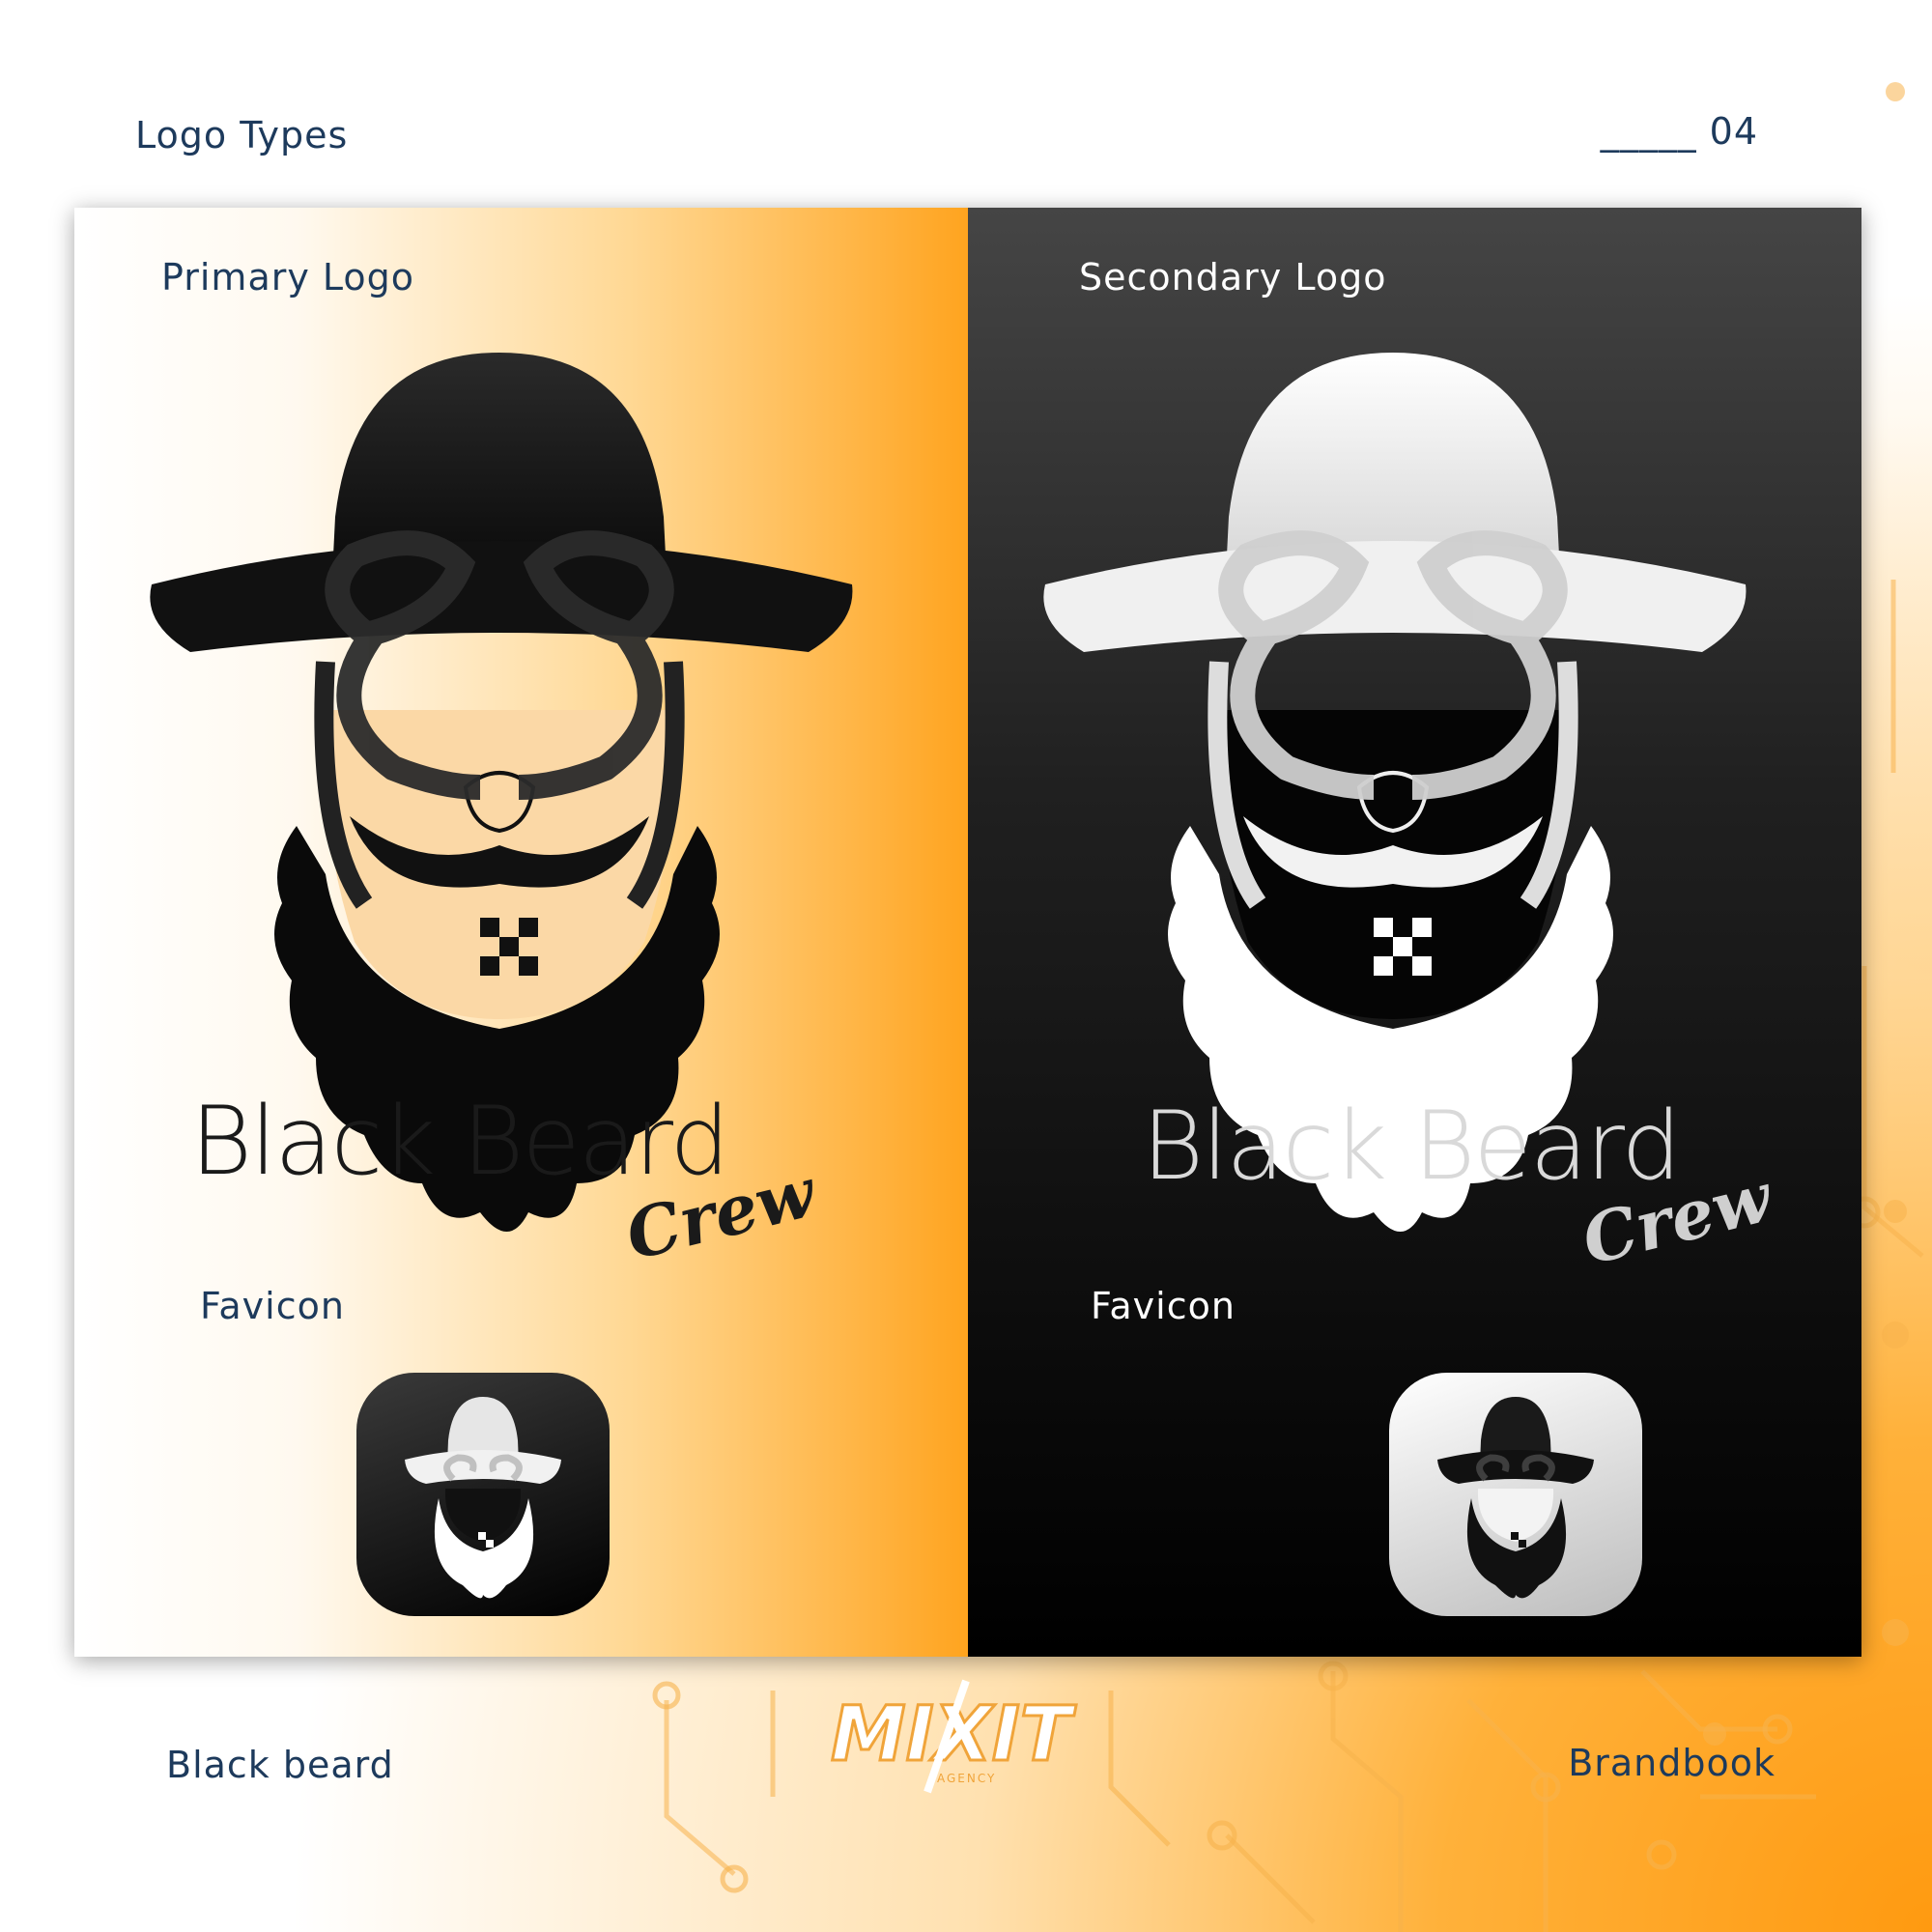  I want to click on footer-brand-name: Black beard, so click(280, 1765).